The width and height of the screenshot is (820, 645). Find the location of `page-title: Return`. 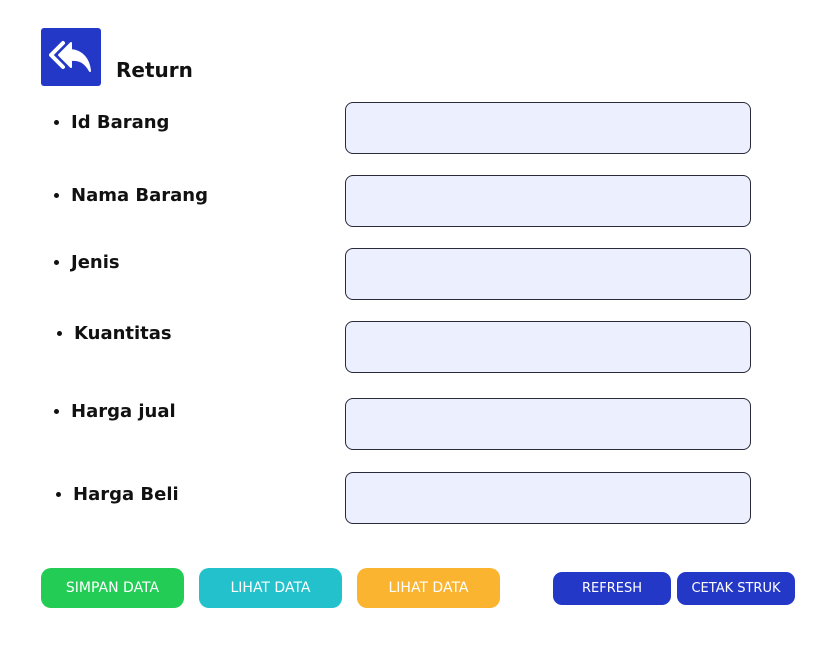

page-title: Return is located at coordinates (154, 70).